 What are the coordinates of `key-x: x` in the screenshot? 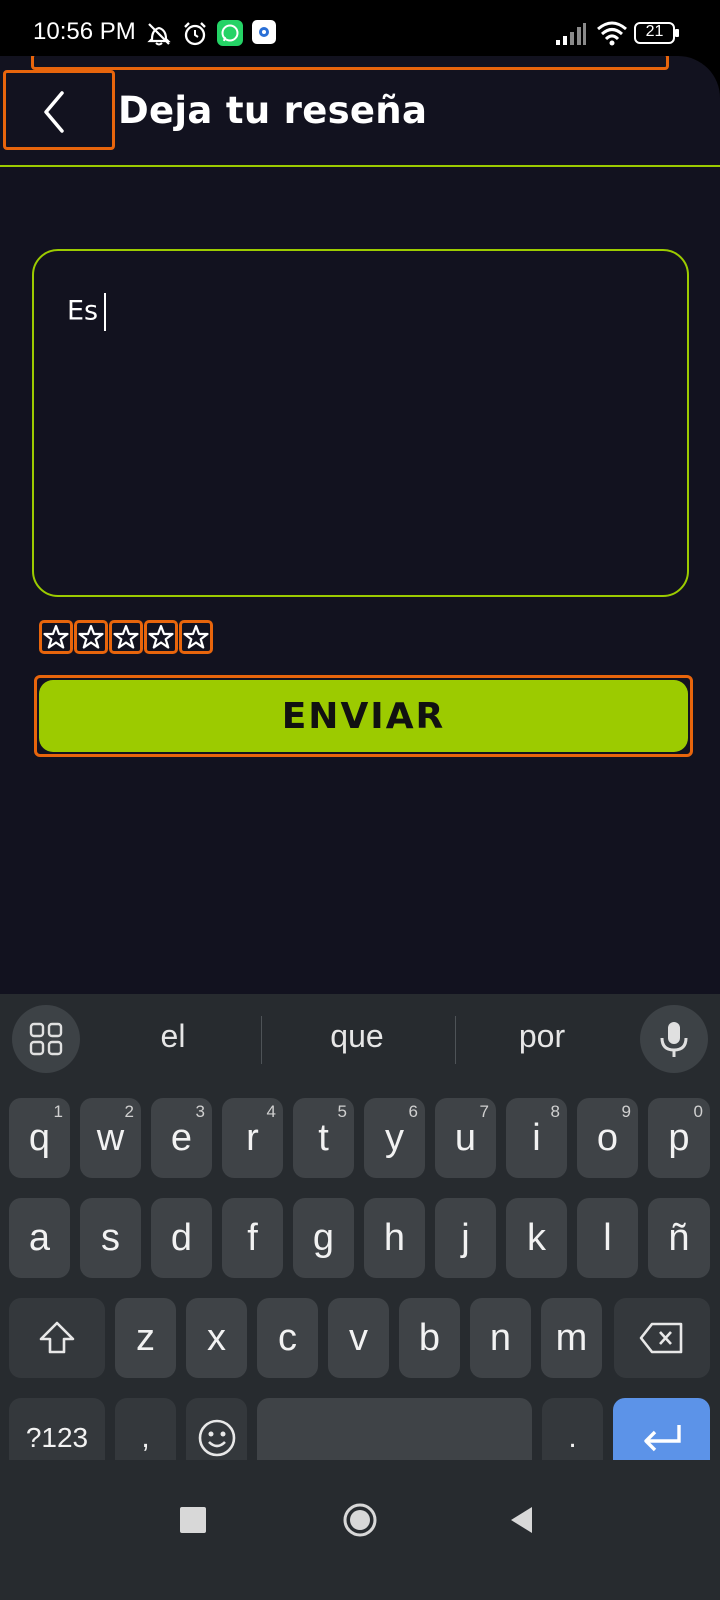 It's located at (216, 1338).